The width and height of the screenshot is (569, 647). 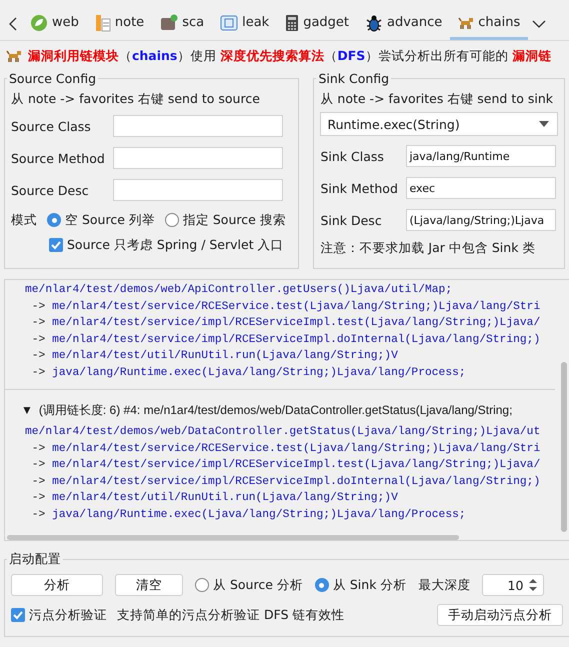 I want to click on tab: advance, so click(x=403, y=24).